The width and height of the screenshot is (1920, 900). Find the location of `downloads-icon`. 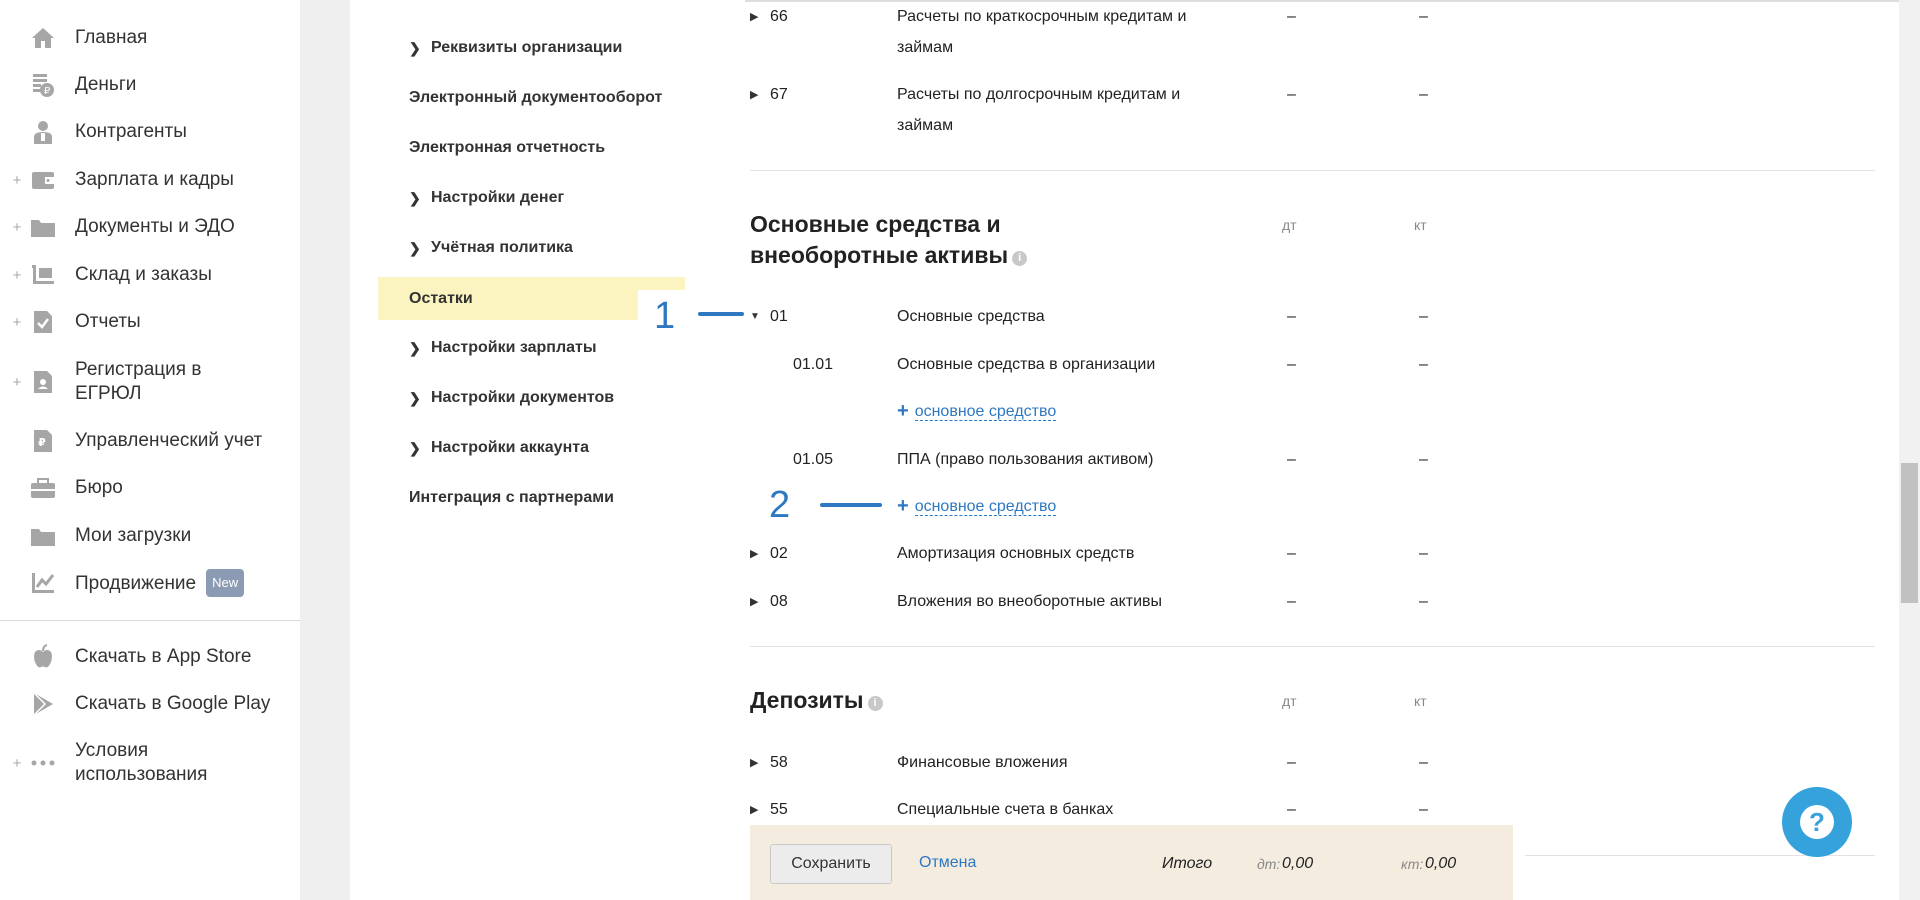

downloads-icon is located at coordinates (43, 536).